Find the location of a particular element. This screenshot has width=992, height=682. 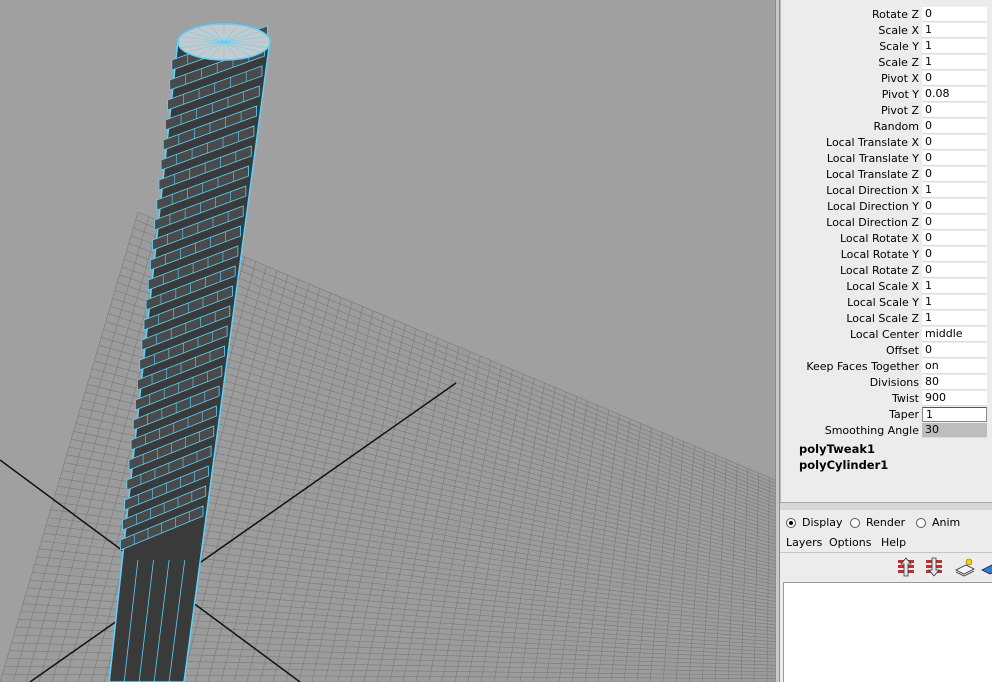

attr-label-rotate-z: Rotate Z is located at coordinates (895, 14).